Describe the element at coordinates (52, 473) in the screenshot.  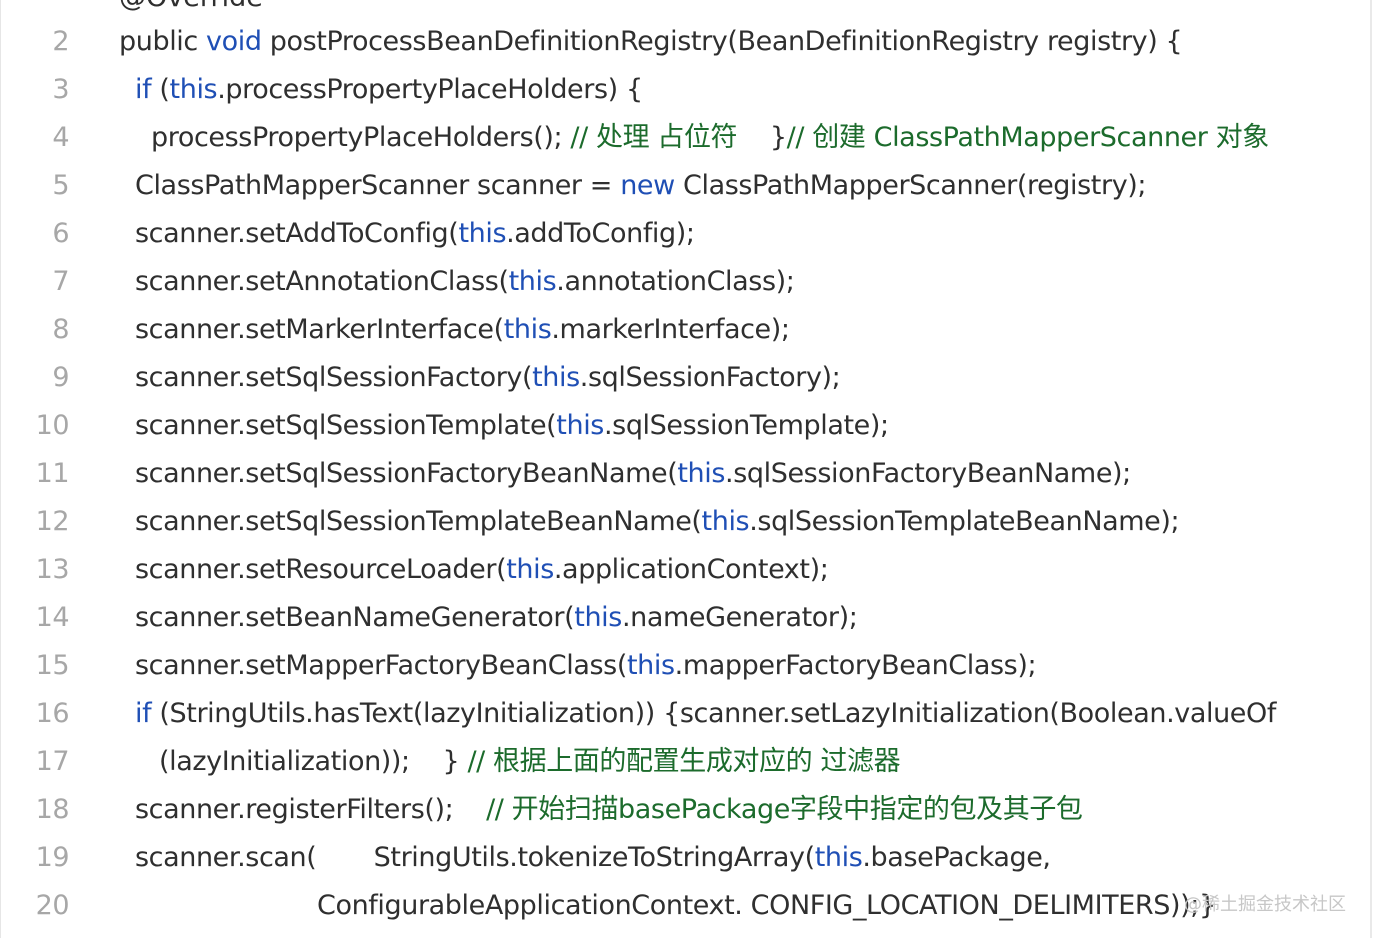
I see `line-number: 11` at that location.